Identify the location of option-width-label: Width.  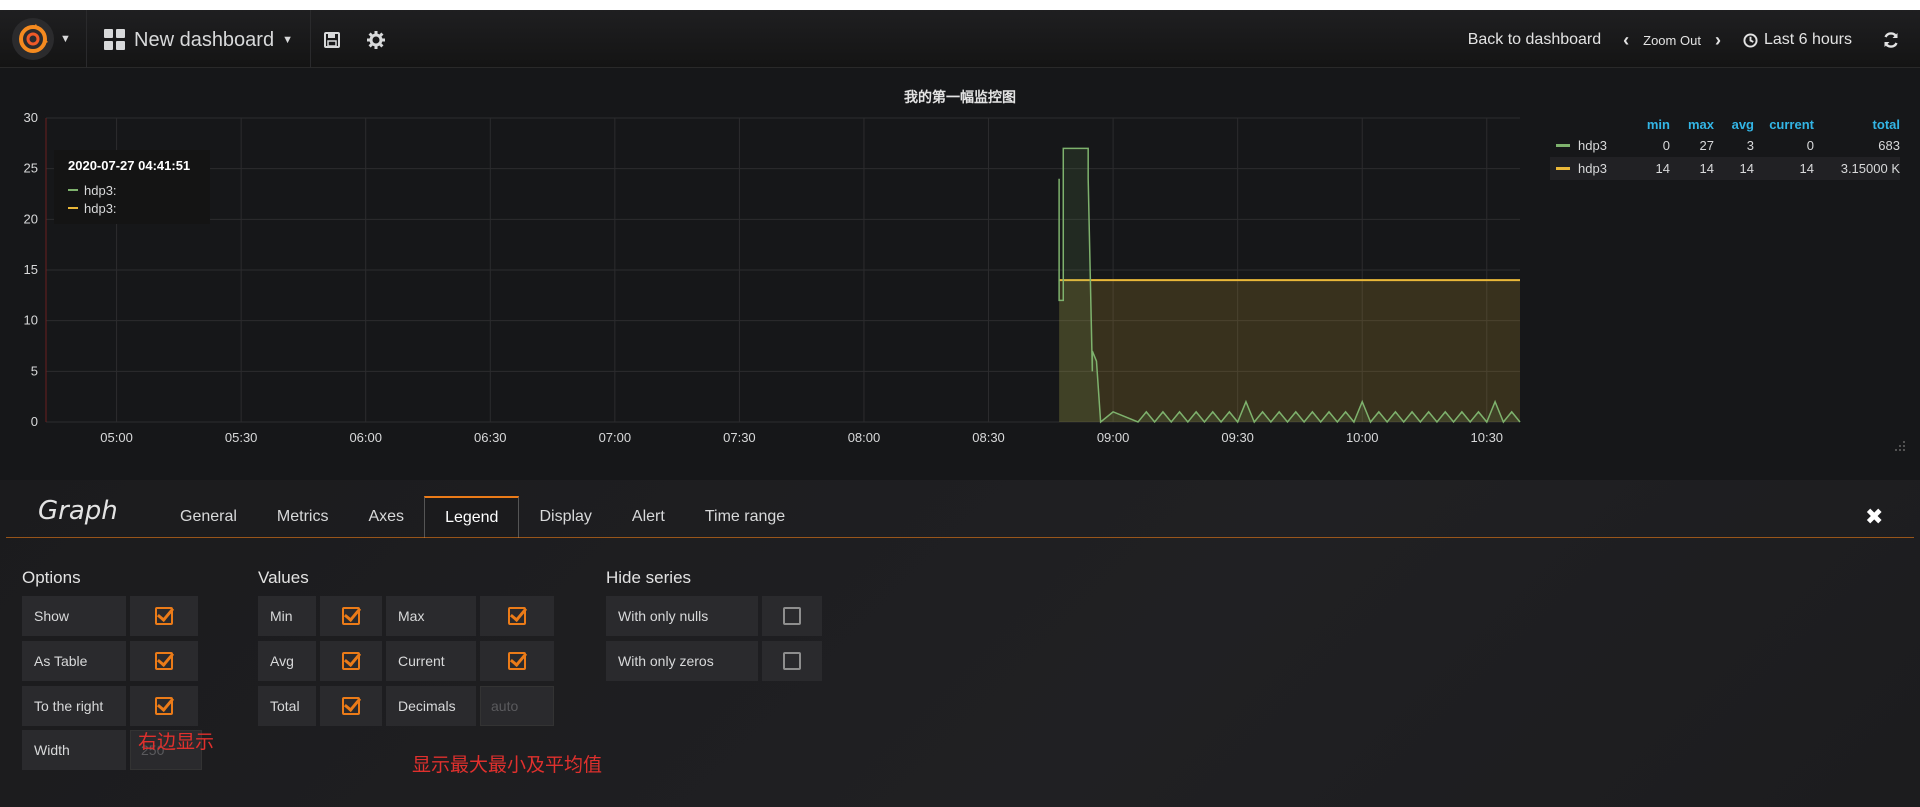
(74, 750).